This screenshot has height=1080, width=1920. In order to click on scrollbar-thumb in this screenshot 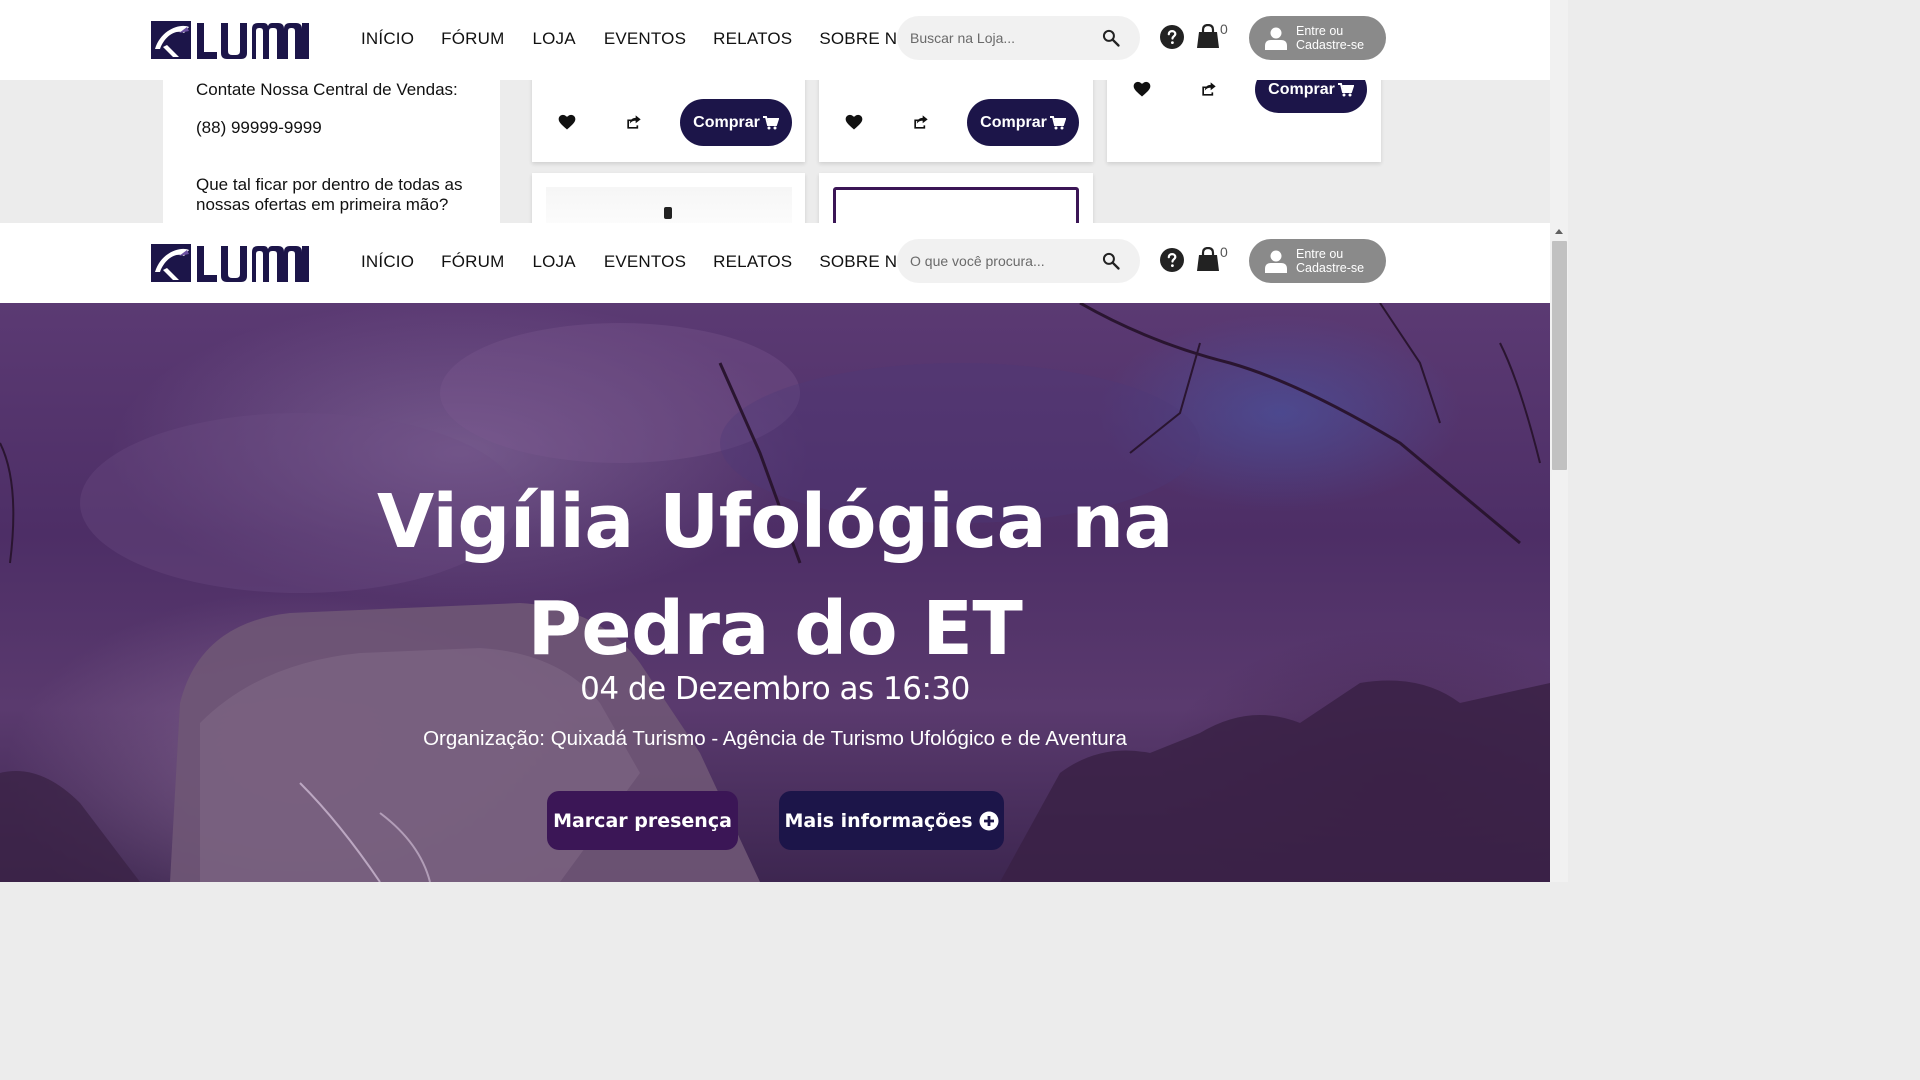, I will do `click(1559, 355)`.